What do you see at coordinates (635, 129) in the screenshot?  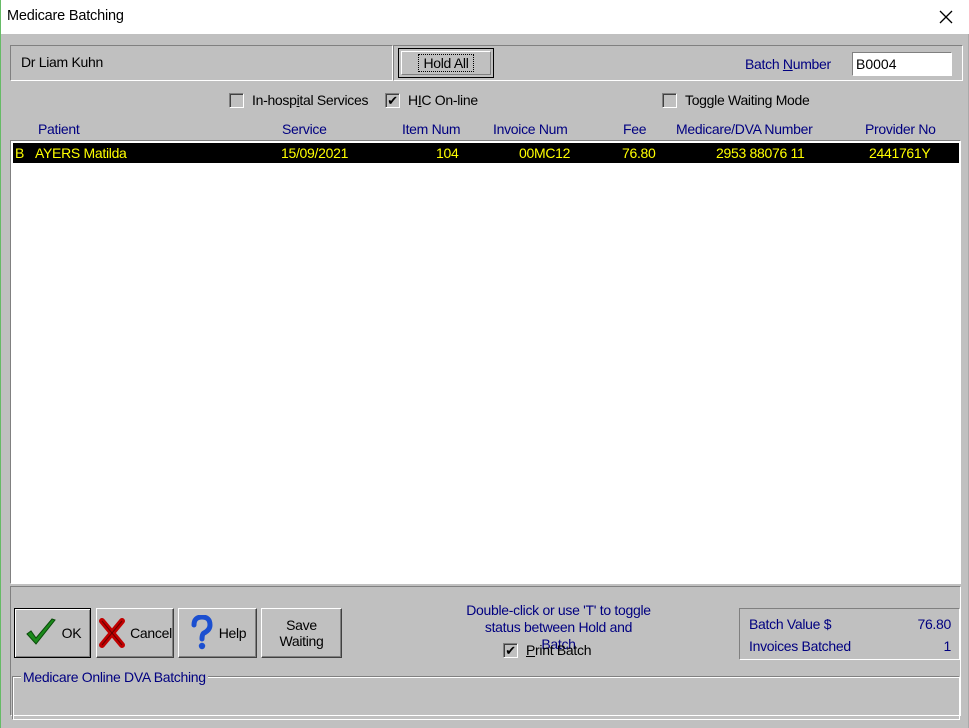 I see `column-header-fee: Fee` at bounding box center [635, 129].